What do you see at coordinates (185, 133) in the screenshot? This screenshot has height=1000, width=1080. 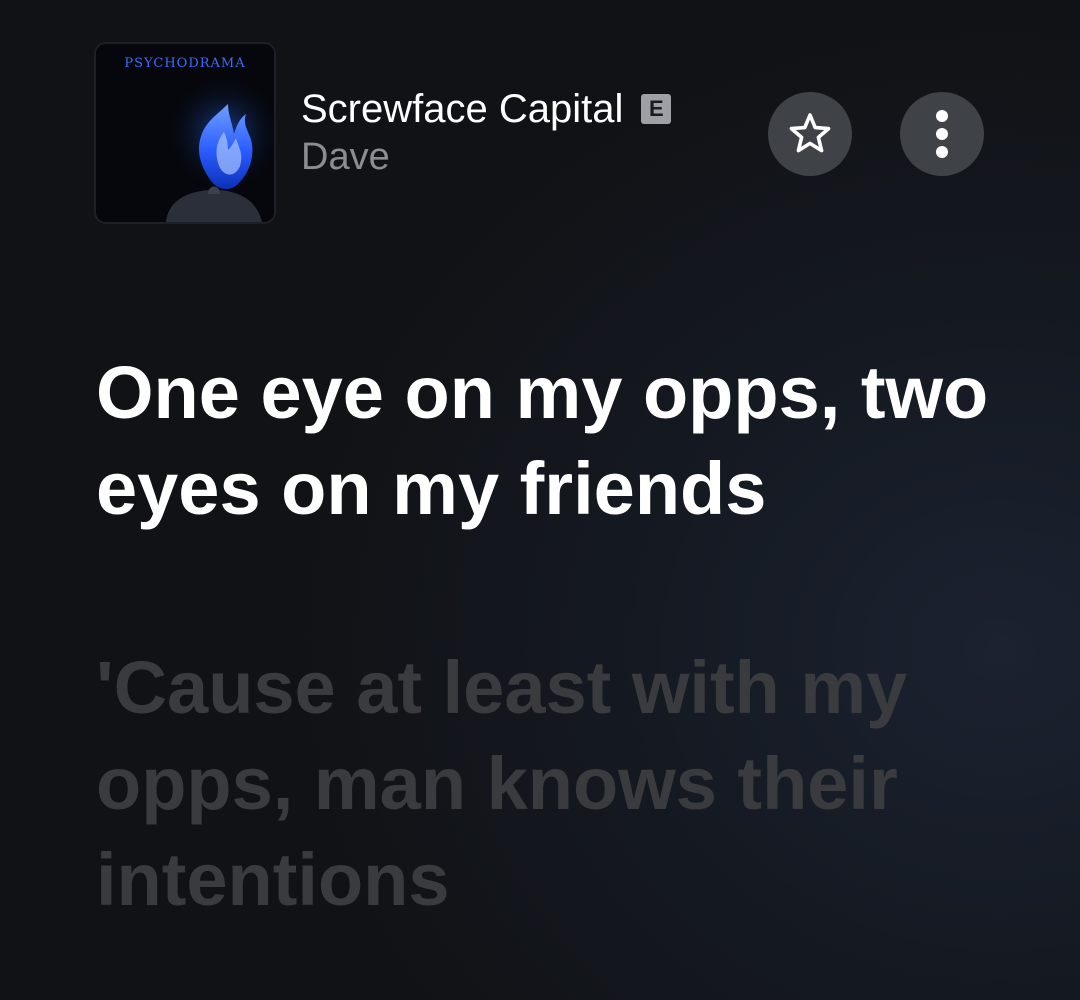 I see `album-art: PSYCHODRAMA` at bounding box center [185, 133].